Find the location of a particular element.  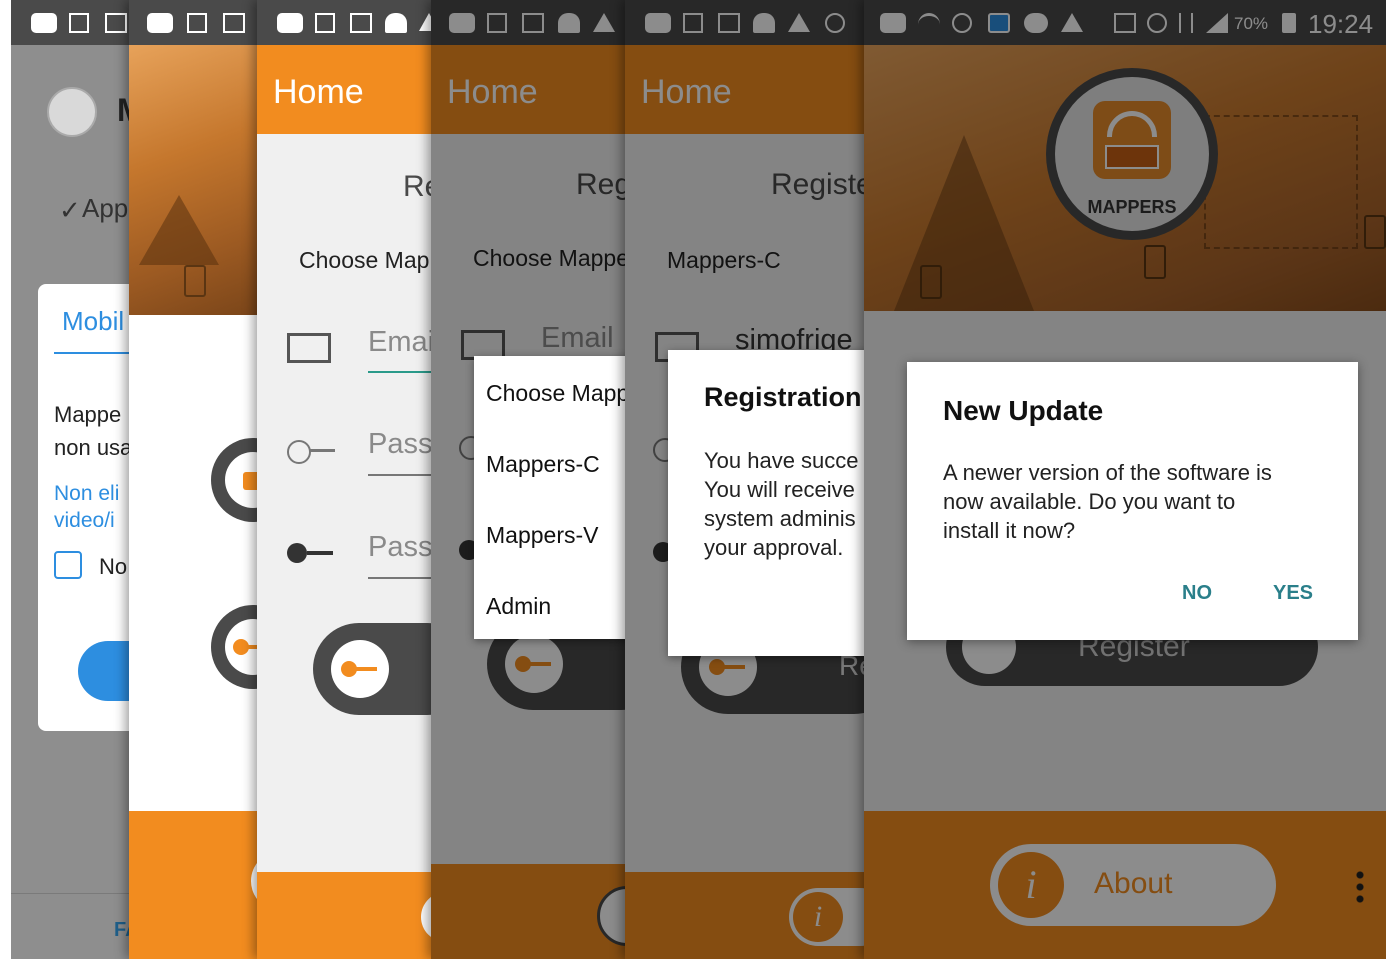

hero-image is located at coordinates (194, 180).